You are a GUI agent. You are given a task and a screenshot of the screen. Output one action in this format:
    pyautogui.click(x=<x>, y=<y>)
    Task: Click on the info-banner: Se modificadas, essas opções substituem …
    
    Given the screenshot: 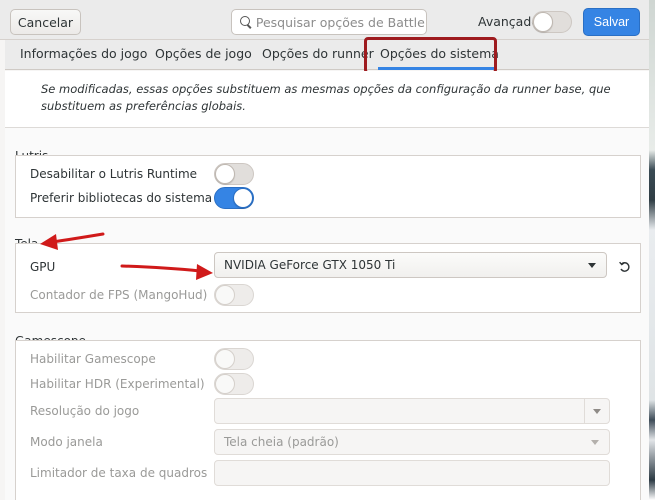 What is the action you would take?
    pyautogui.click(x=327, y=99)
    